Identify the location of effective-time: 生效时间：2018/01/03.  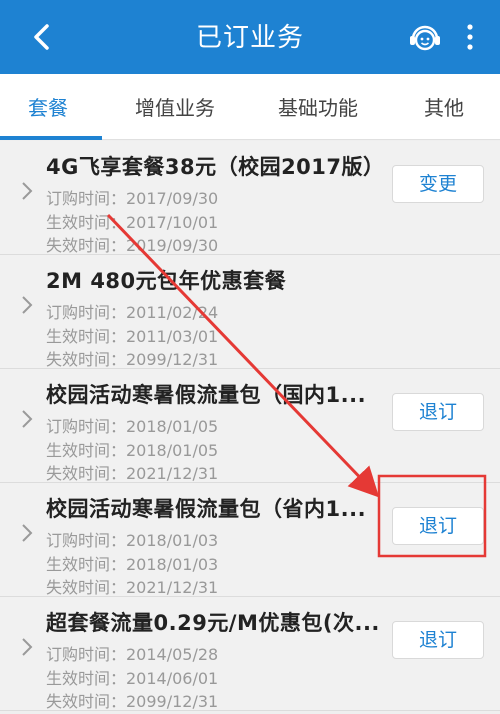
(132, 564).